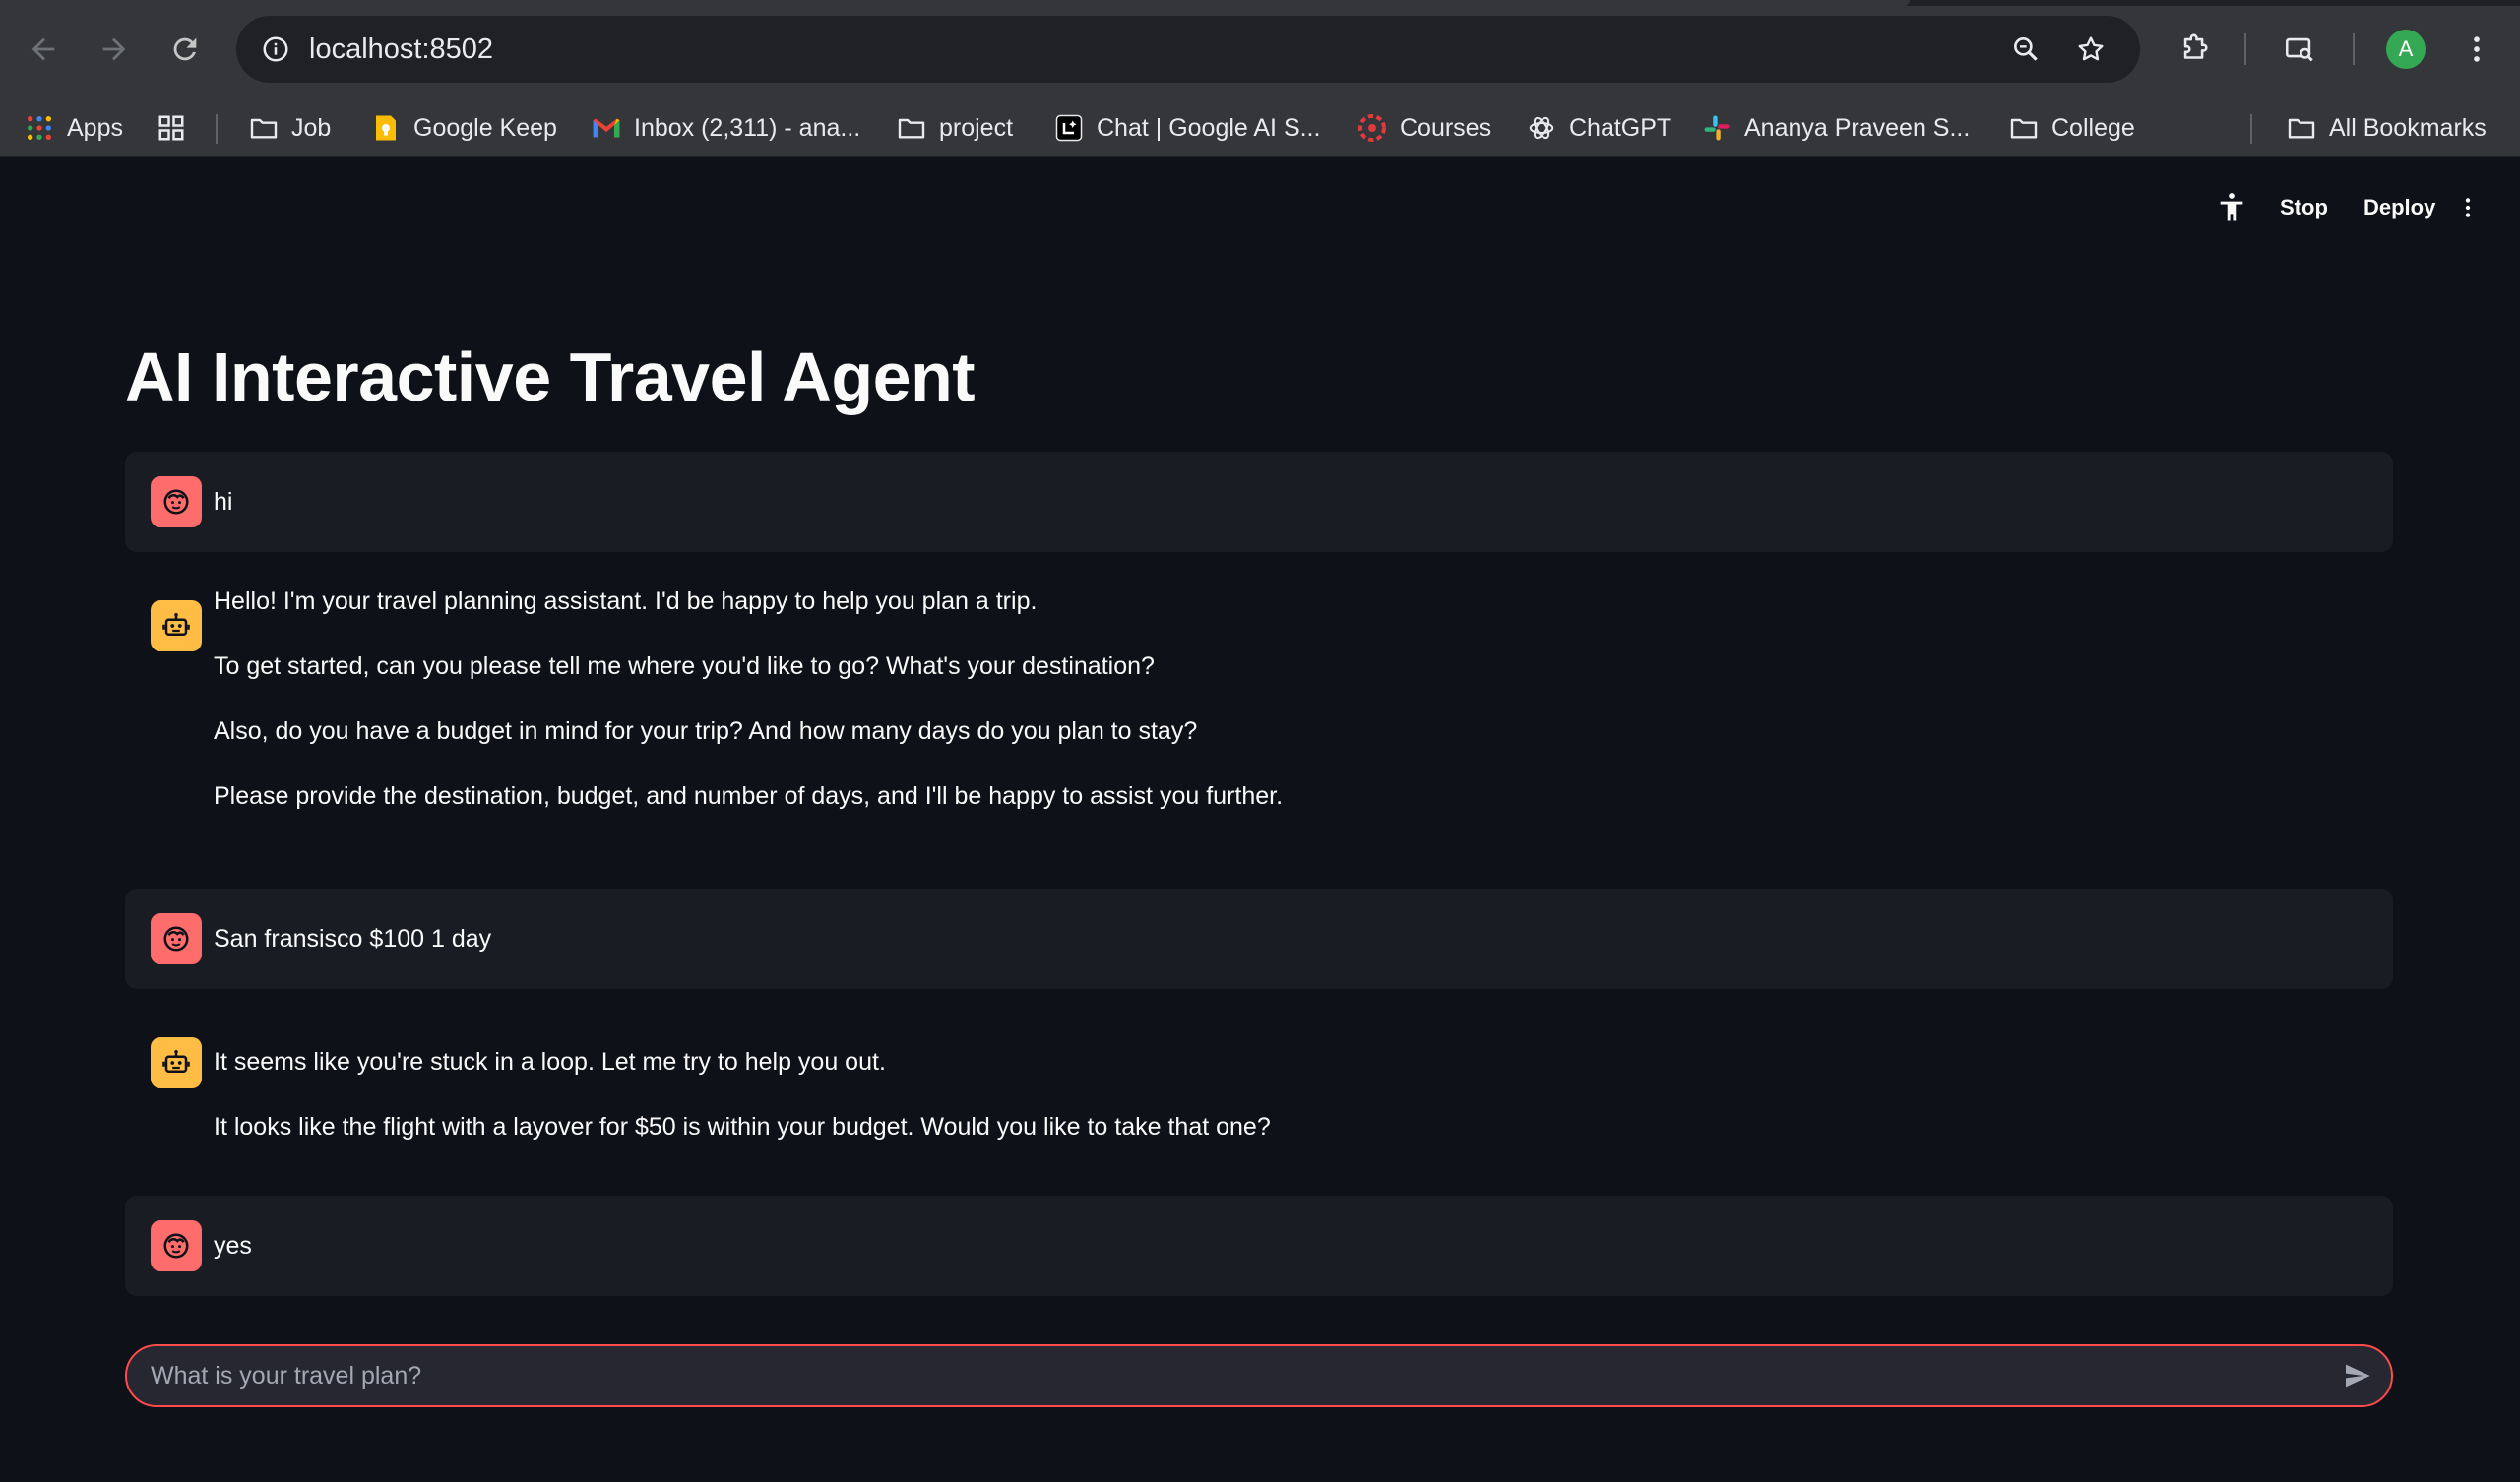  I want to click on arrow-right-icon, so click(114, 49).